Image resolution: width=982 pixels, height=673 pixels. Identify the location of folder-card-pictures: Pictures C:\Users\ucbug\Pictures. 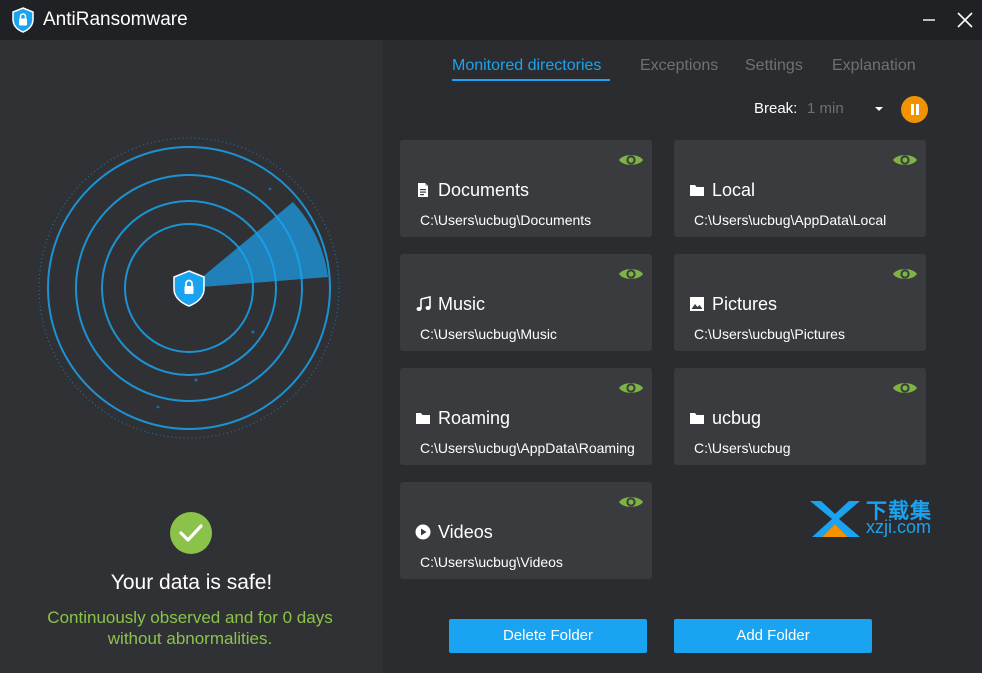
(800, 302).